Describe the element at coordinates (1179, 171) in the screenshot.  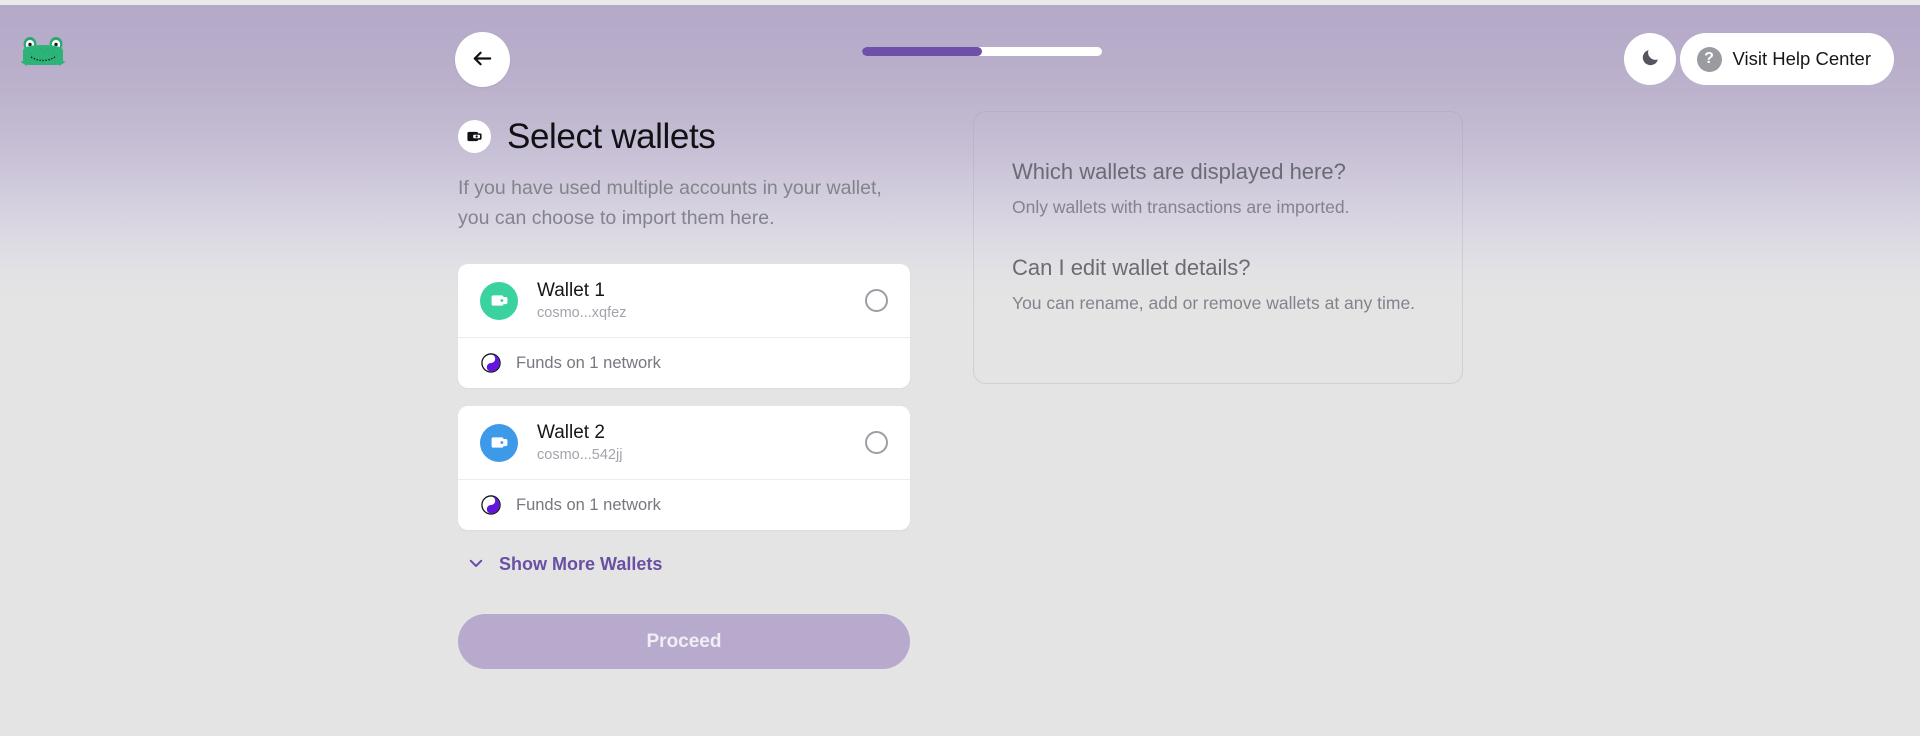
I see `faq-question: Which wallets are displayed here?` at that location.